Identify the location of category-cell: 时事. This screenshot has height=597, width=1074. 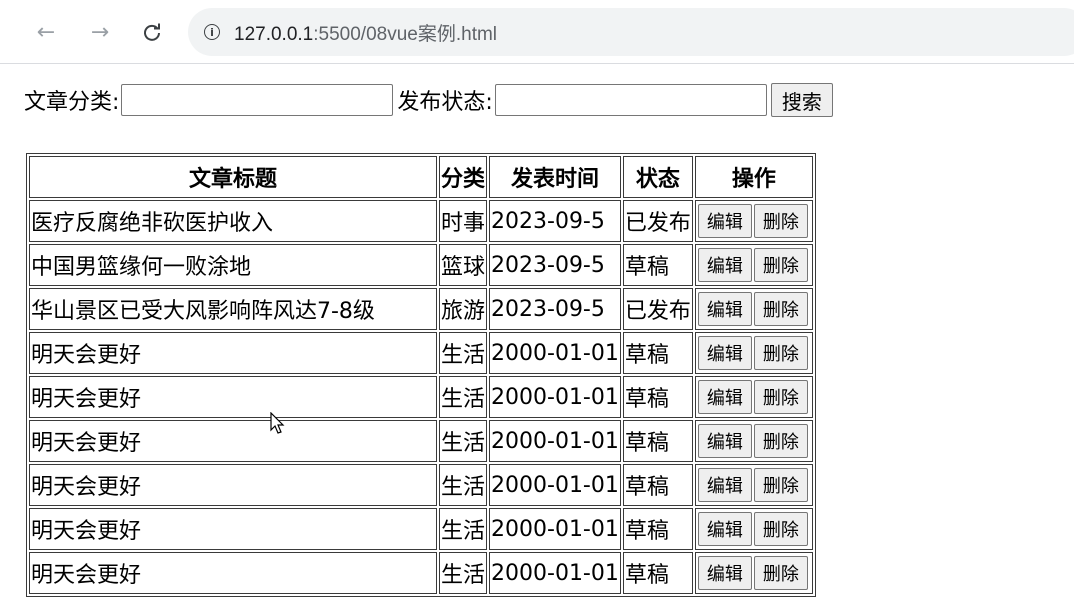
(463, 221).